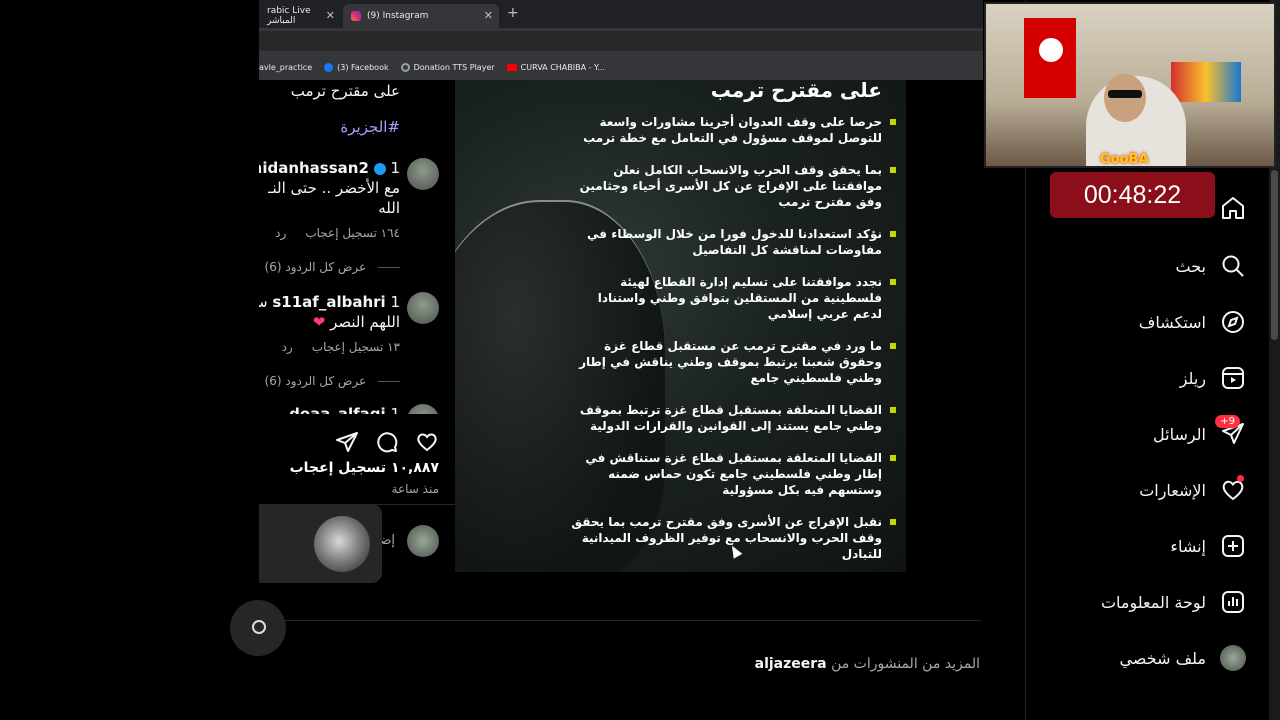  I want to click on instagram-icon, so click(356, 16).